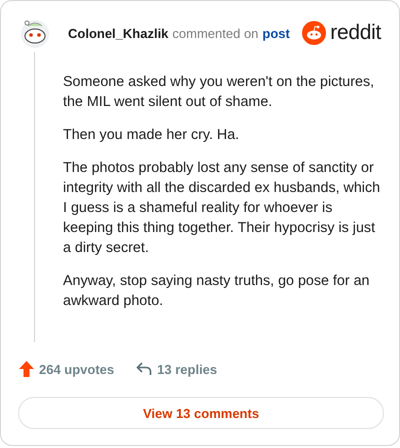 The width and height of the screenshot is (400, 448). I want to click on reply-count: 13 replies, so click(187, 369).